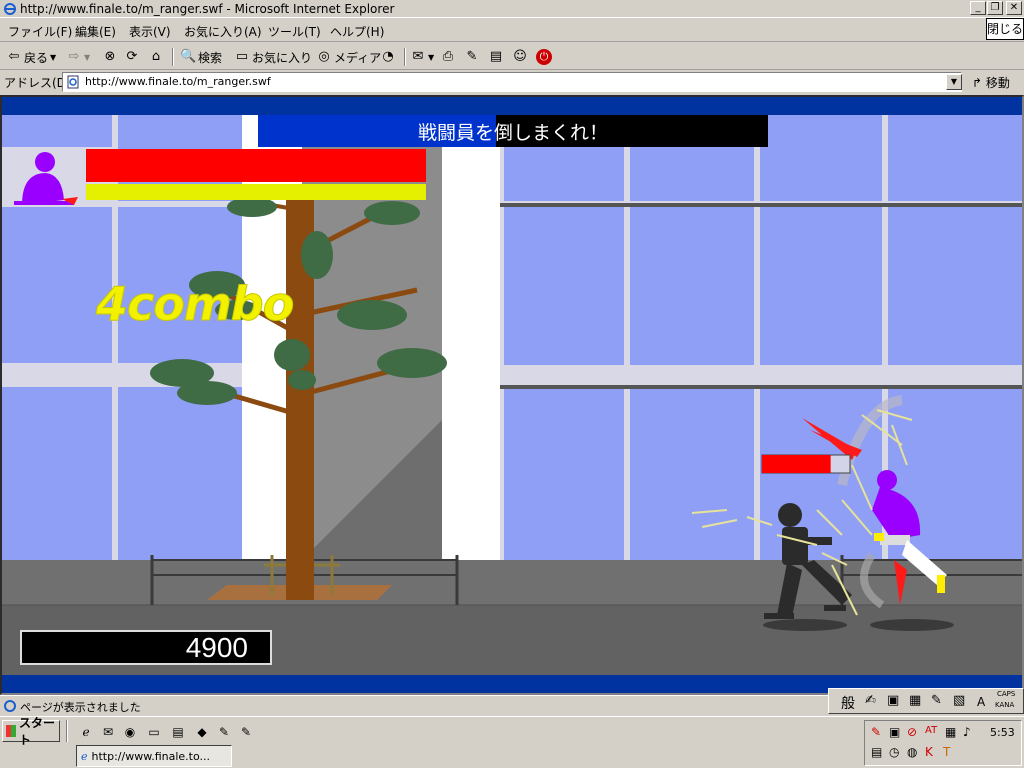 This screenshot has height=768, width=1024. What do you see at coordinates (294, 31) in the screenshot?
I see `menu-tools: ツール(T)` at bounding box center [294, 31].